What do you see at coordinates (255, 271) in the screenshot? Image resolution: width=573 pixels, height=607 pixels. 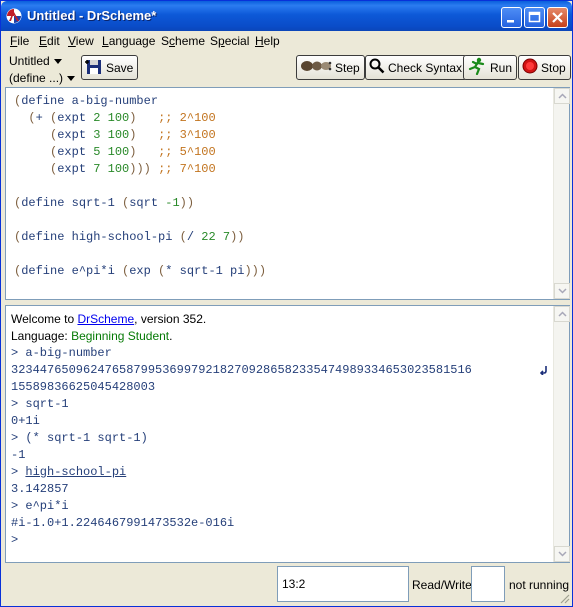 I see `code-token: )))` at bounding box center [255, 271].